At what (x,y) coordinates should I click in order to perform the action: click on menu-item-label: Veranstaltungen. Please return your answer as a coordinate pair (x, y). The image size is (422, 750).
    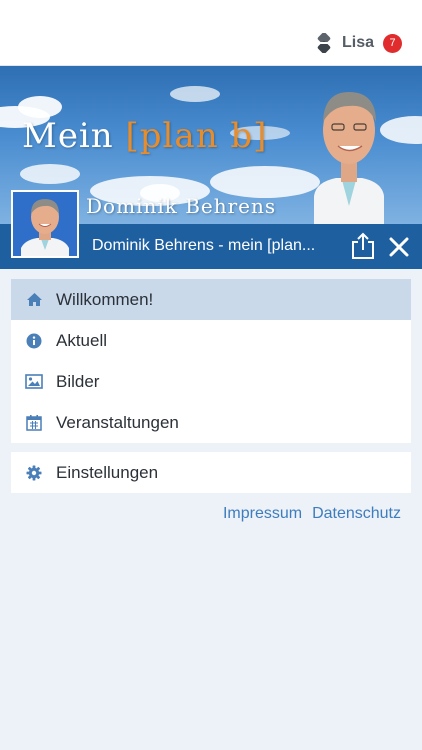
    Looking at the image, I should click on (117, 422).